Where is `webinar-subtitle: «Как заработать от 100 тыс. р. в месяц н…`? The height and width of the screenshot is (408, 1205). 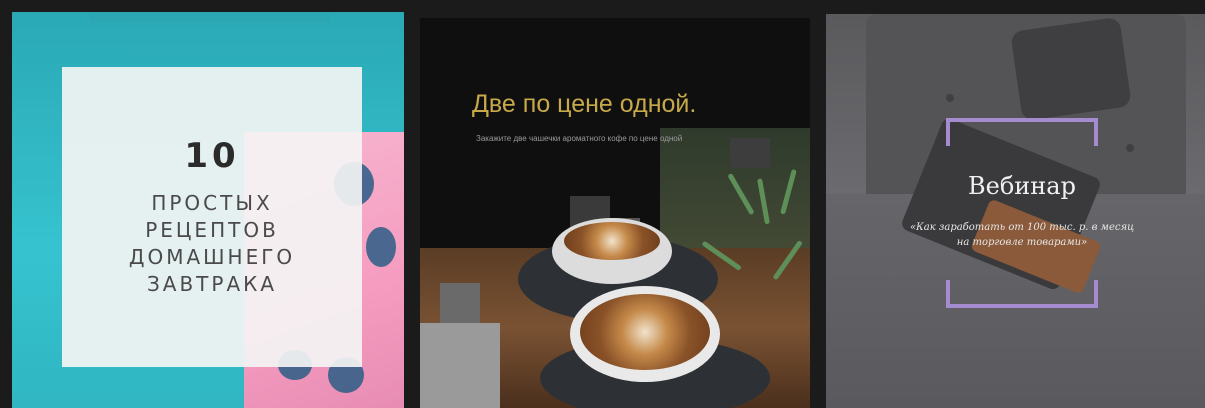 webinar-subtitle: «Как заработать от 100 тыс. р. в месяц н… is located at coordinates (1022, 235).